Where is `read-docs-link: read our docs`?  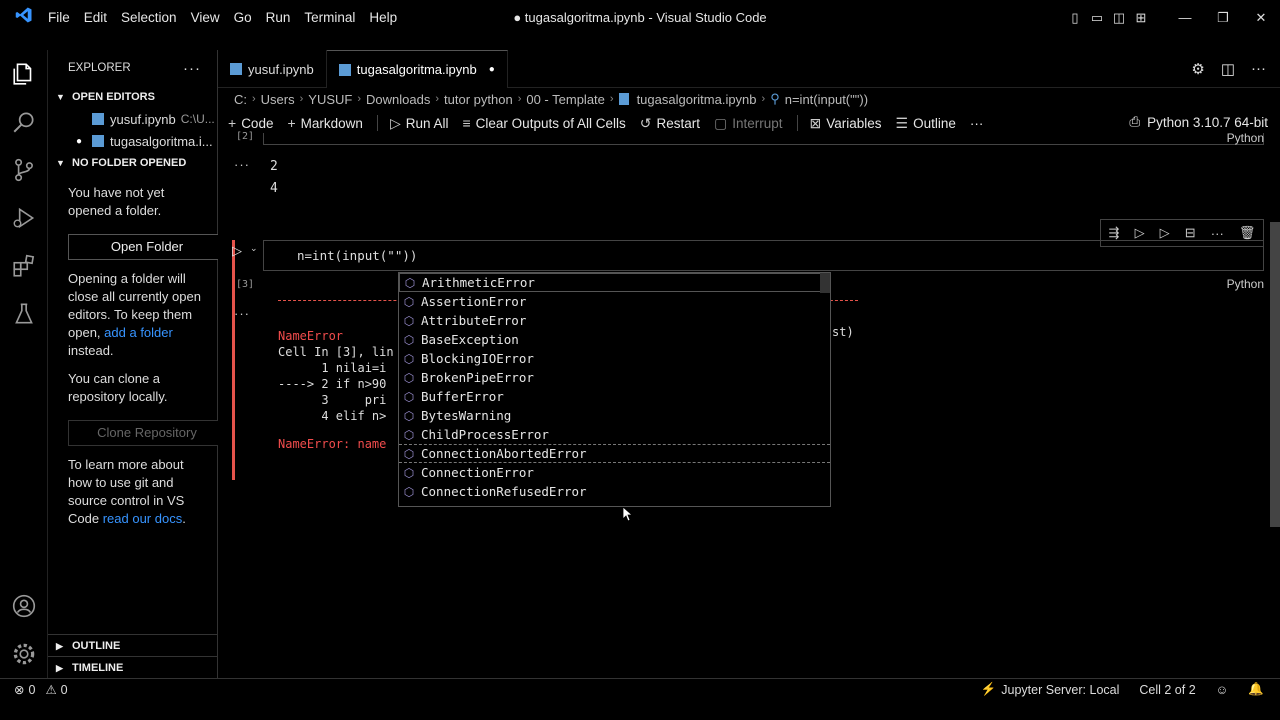 read-docs-link: read our docs is located at coordinates (143, 518).